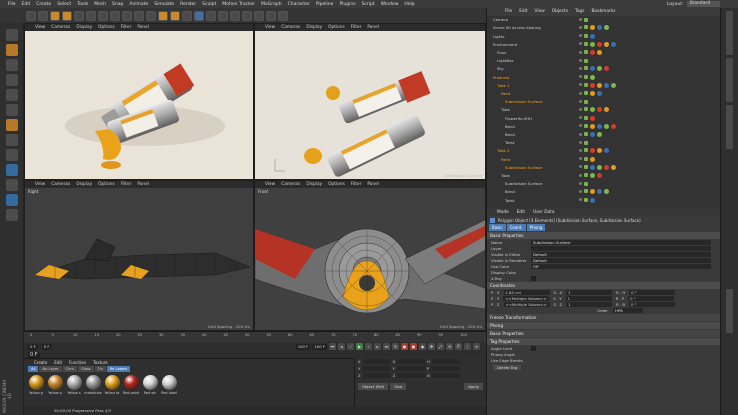 The image size is (738, 415). Describe the element at coordinates (446, 361) in the screenshot. I see `cm-h-input` at that location.